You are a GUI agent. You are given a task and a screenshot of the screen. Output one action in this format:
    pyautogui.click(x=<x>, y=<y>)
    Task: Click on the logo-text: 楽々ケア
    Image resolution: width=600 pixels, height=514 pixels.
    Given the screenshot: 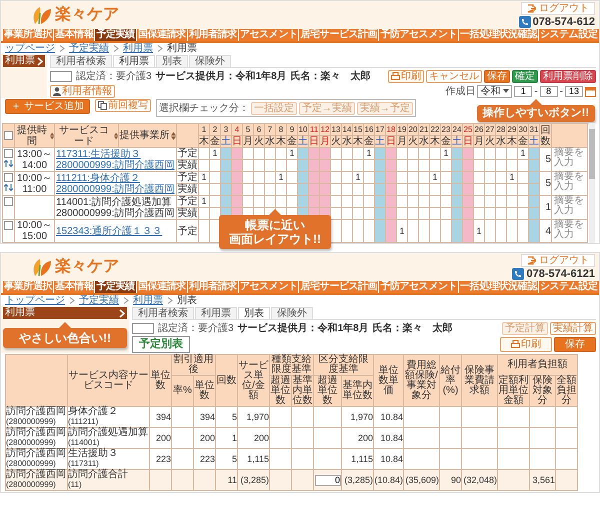 What is the action you would take?
    pyautogui.click(x=87, y=267)
    